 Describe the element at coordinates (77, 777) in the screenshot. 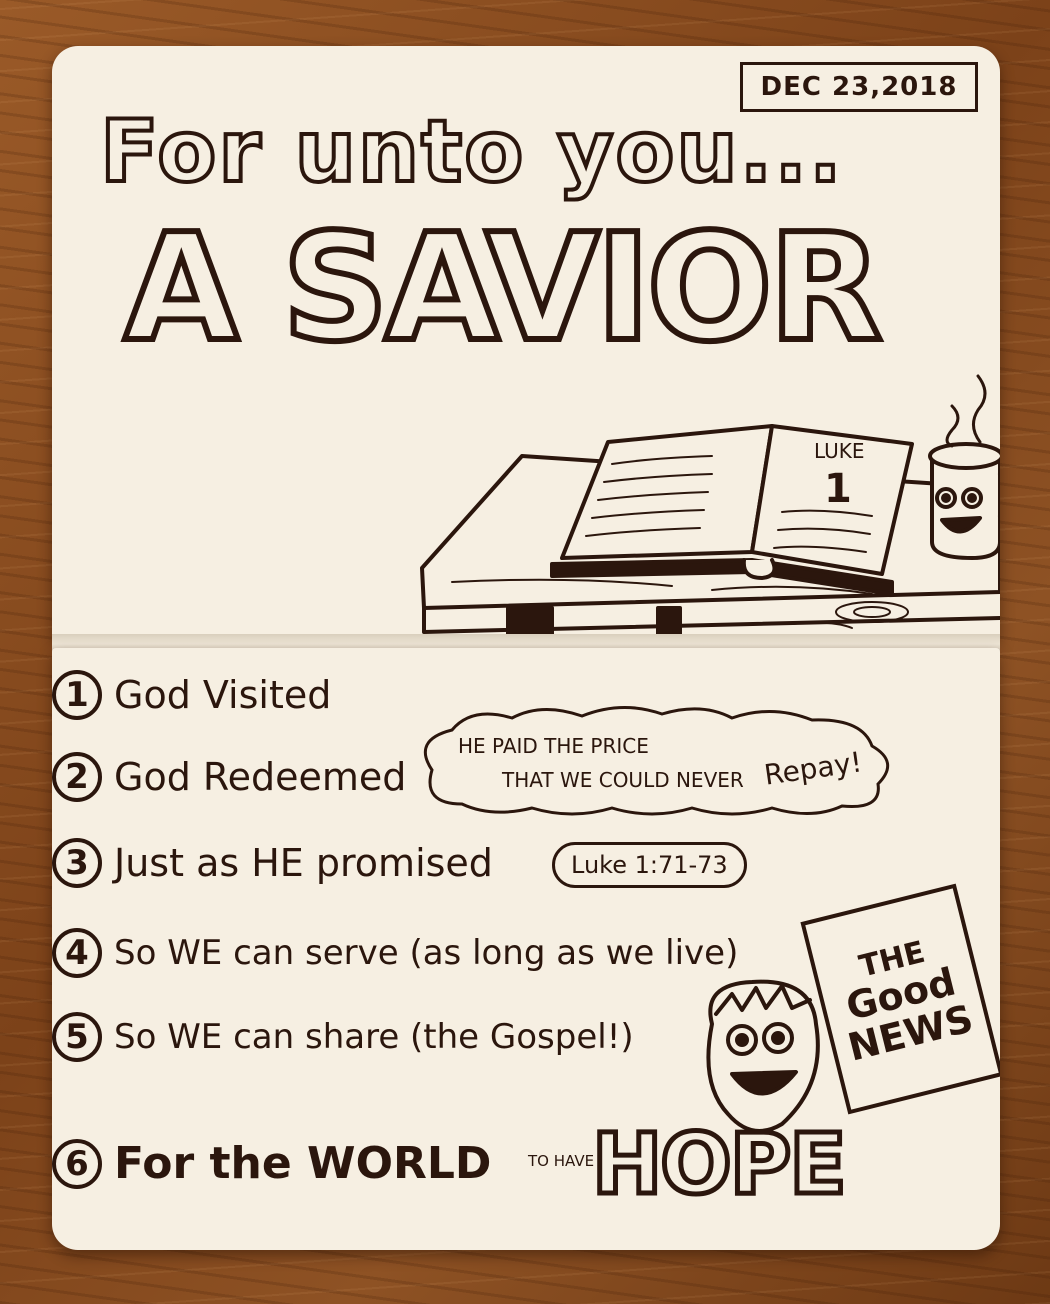

I see `item-number: 2` at that location.